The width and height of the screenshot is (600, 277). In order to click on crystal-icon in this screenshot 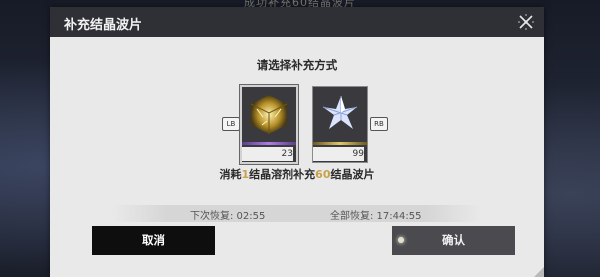, I will do `click(340, 114)`.